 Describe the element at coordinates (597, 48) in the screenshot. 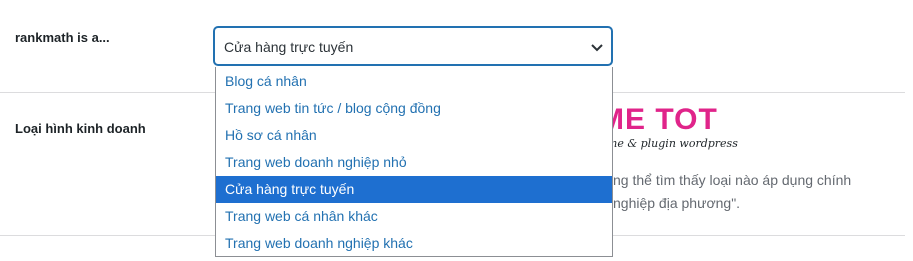

I see `chevron-down-icon` at that location.